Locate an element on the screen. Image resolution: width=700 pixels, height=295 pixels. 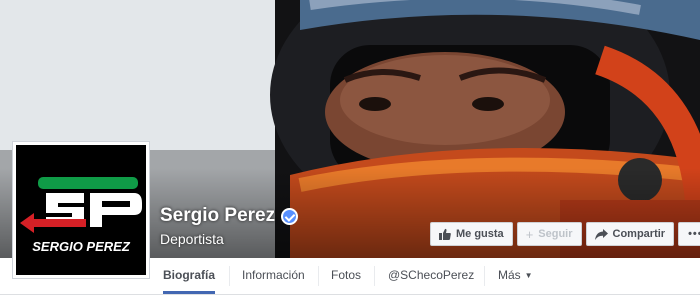
tab-fotos: Fotos is located at coordinates (346, 276).